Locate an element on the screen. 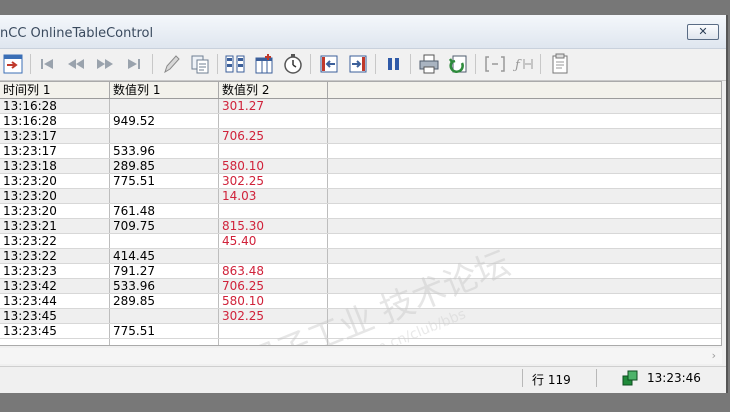 Image resolution: width=730 pixels, height=412 pixels. cell-value2: 863.48 is located at coordinates (273, 271).